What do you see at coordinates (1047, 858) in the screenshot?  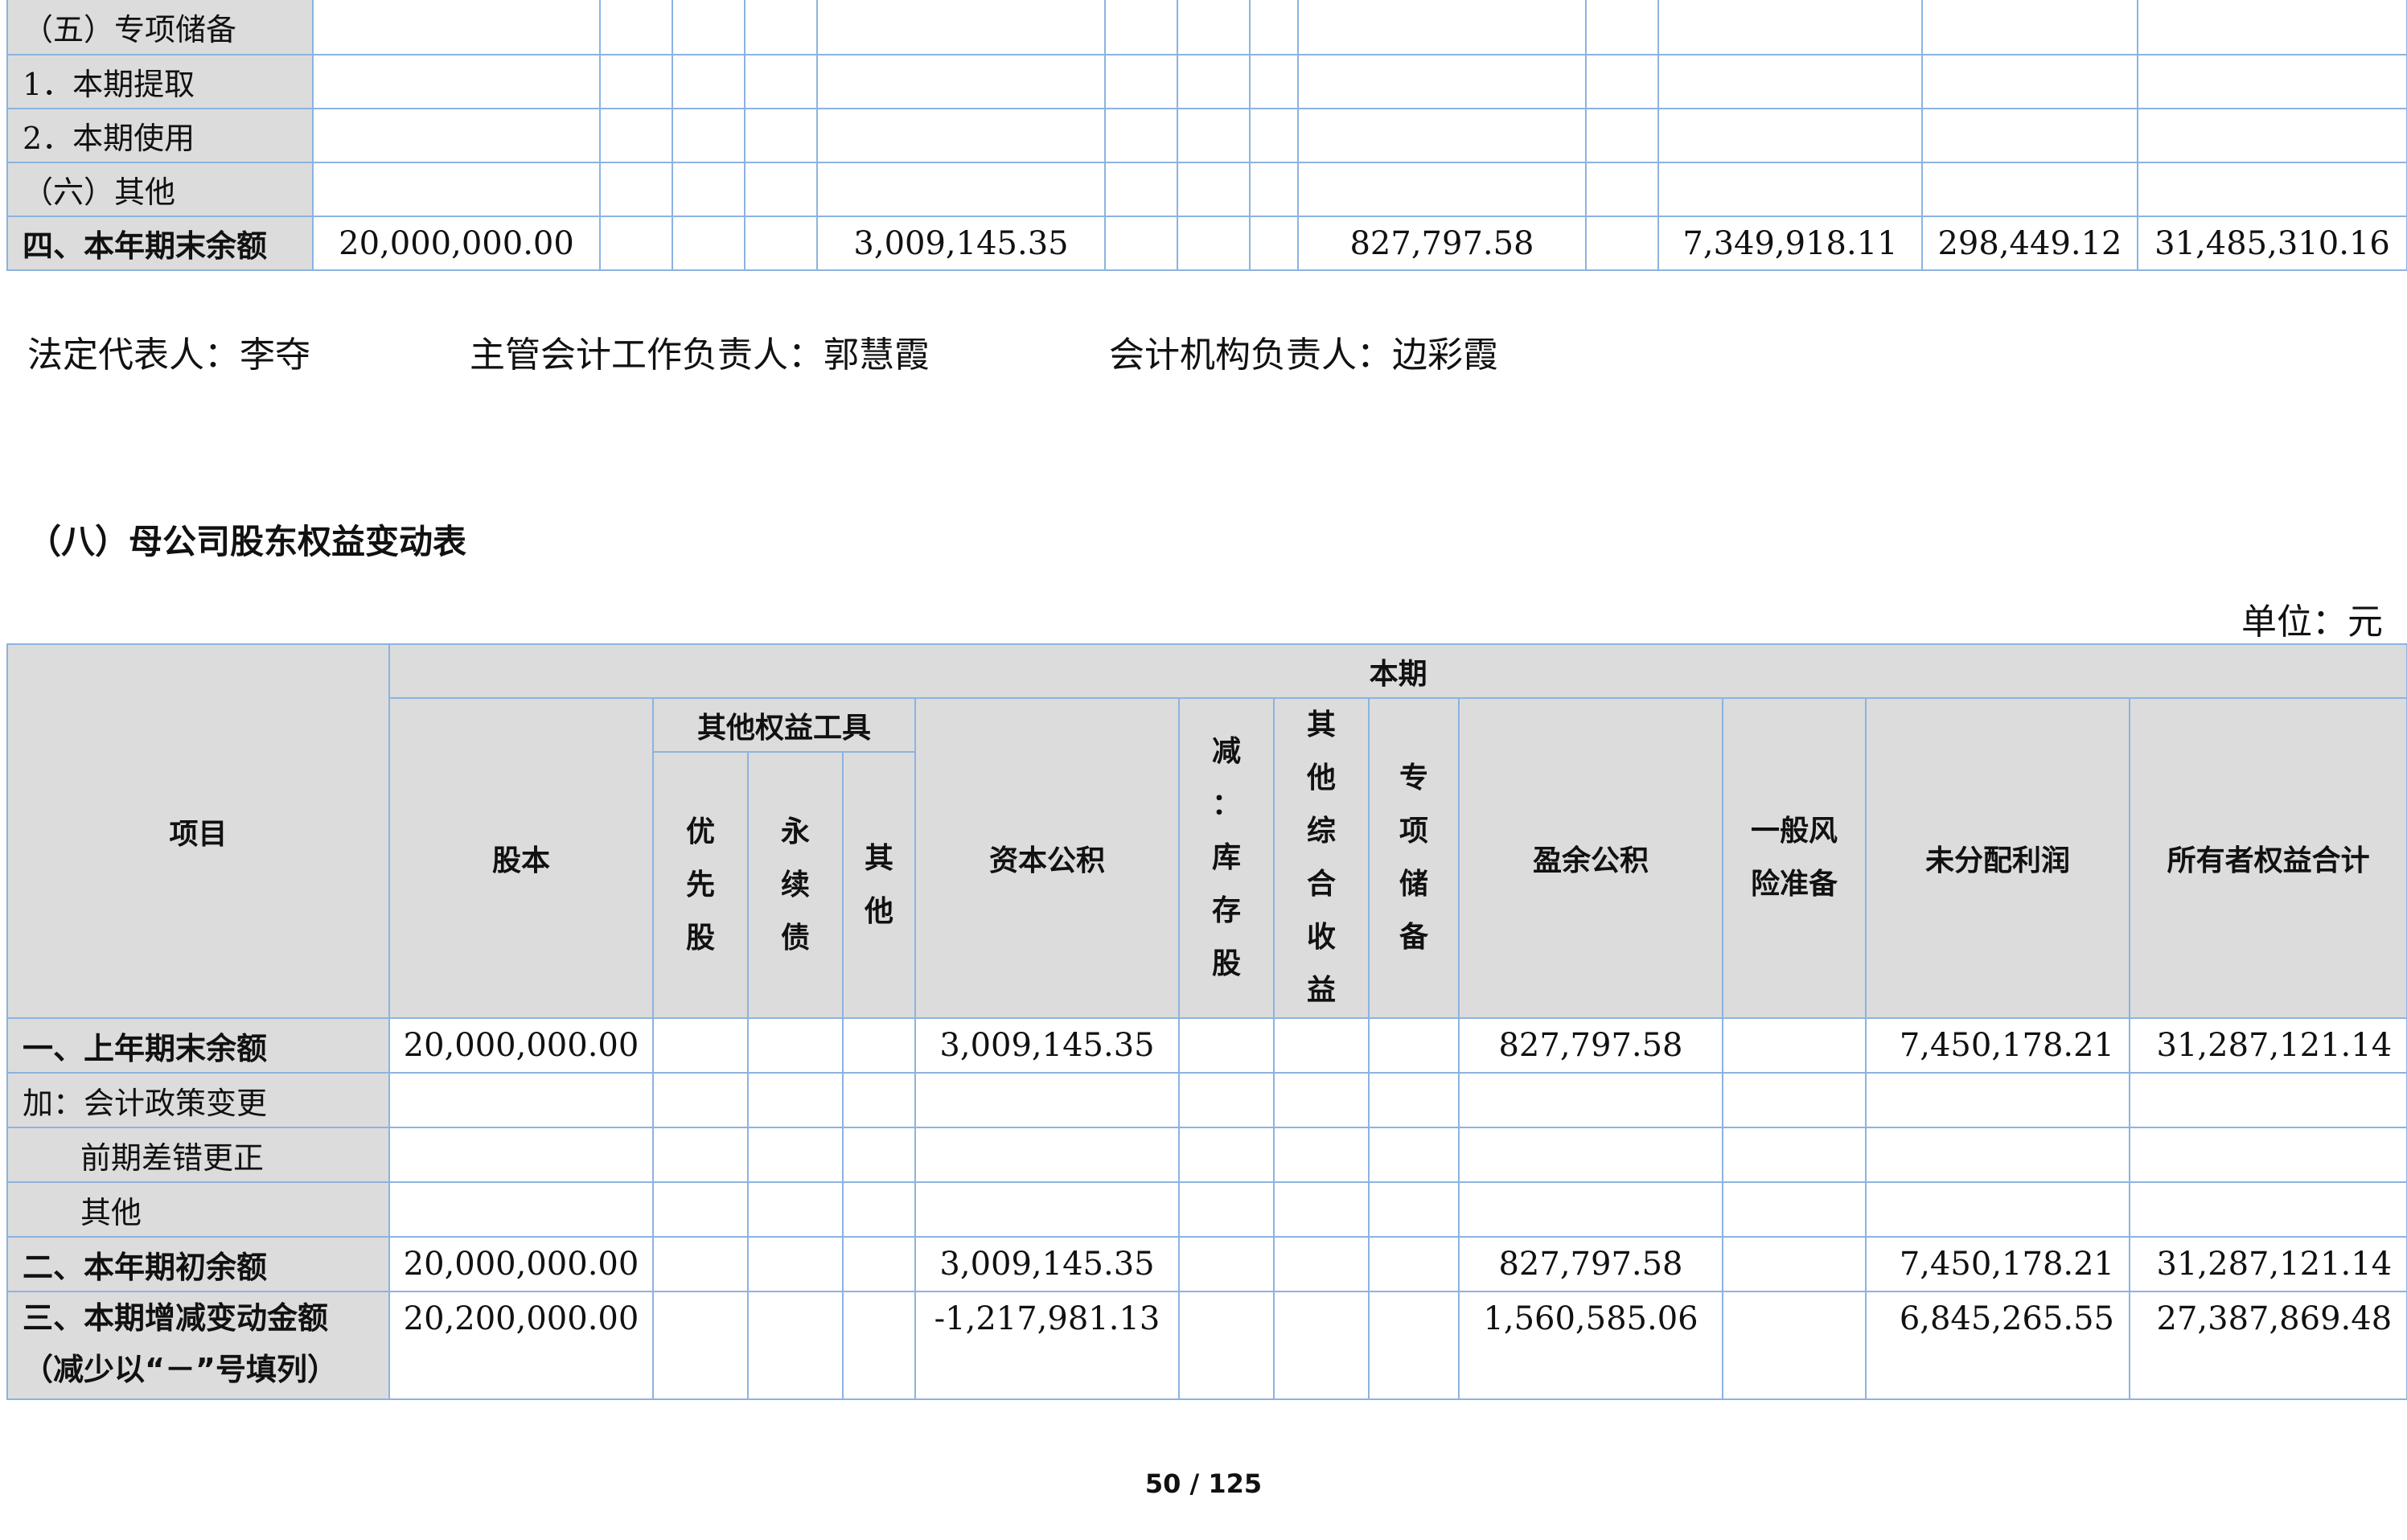 I see `header-capital-reserve: 资本公积` at bounding box center [1047, 858].